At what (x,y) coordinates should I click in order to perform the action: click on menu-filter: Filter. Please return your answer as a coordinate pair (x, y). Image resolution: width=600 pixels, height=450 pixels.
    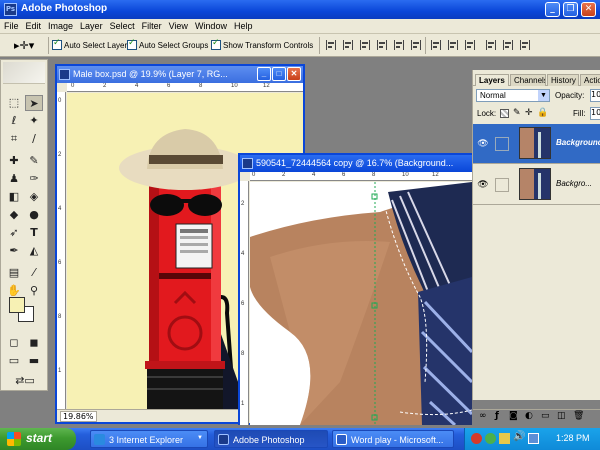
    Looking at the image, I should click on (151, 25).